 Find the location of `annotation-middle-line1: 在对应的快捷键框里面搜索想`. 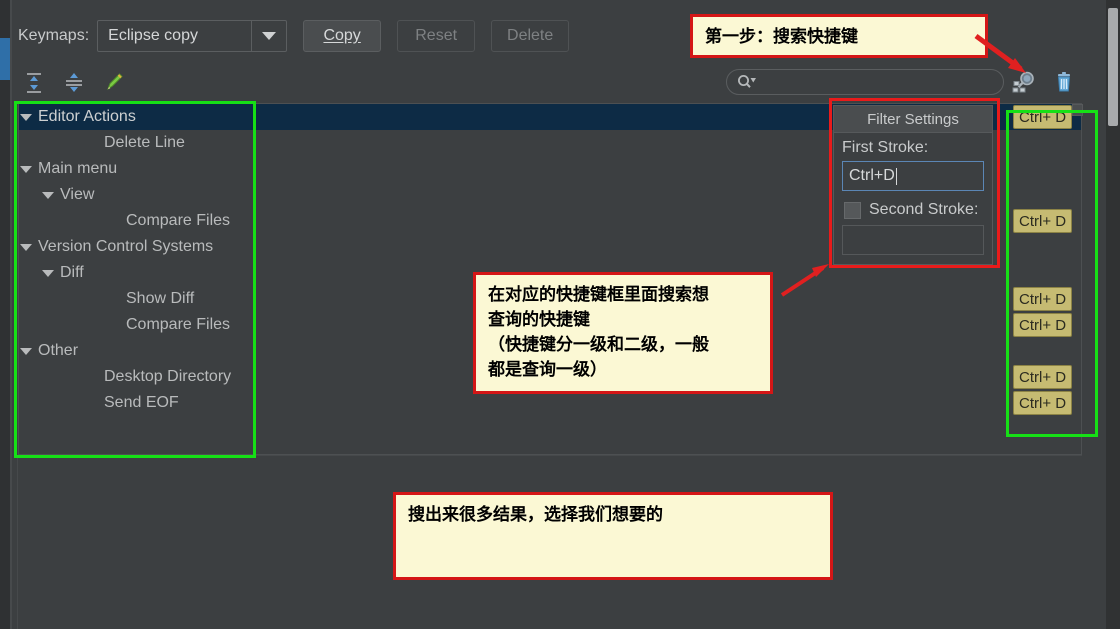

annotation-middle-line1: 在对应的快捷键框里面搜索想 is located at coordinates (598, 295).